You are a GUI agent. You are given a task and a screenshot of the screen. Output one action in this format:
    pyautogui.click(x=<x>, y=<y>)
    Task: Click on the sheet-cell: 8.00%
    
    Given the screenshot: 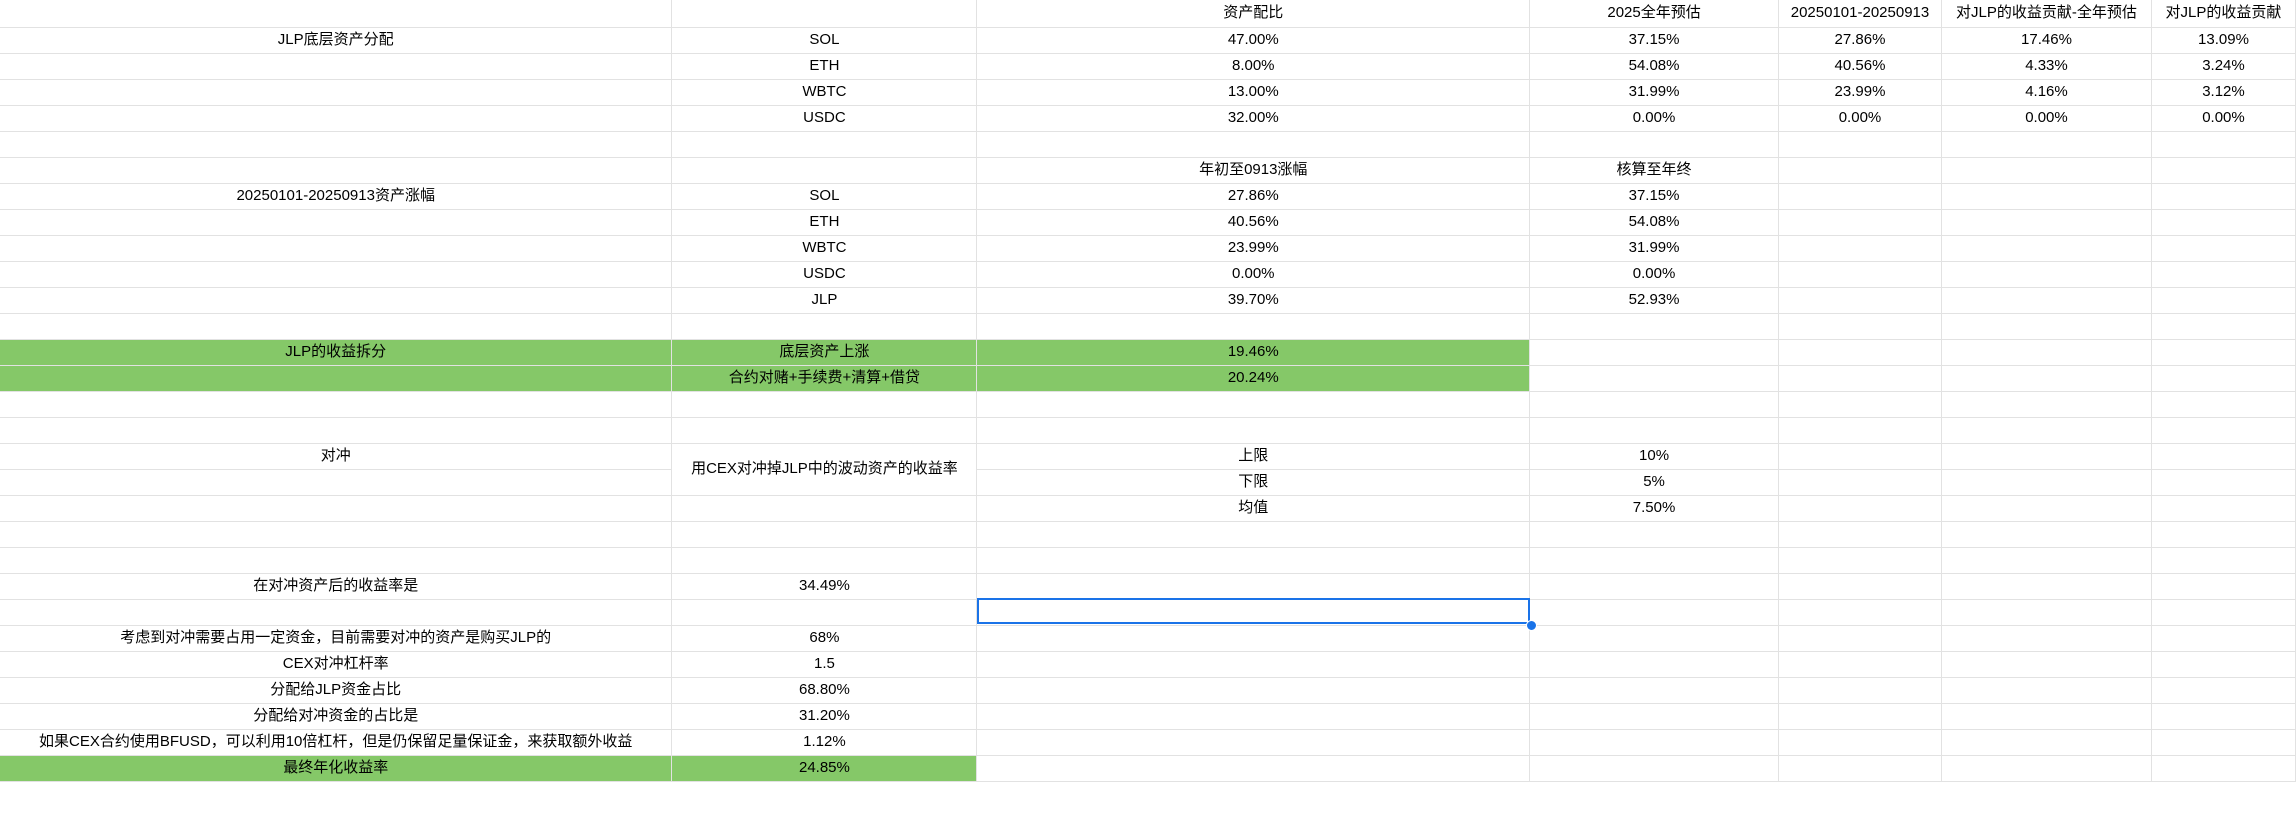 What is the action you would take?
    pyautogui.click(x=1253, y=66)
    